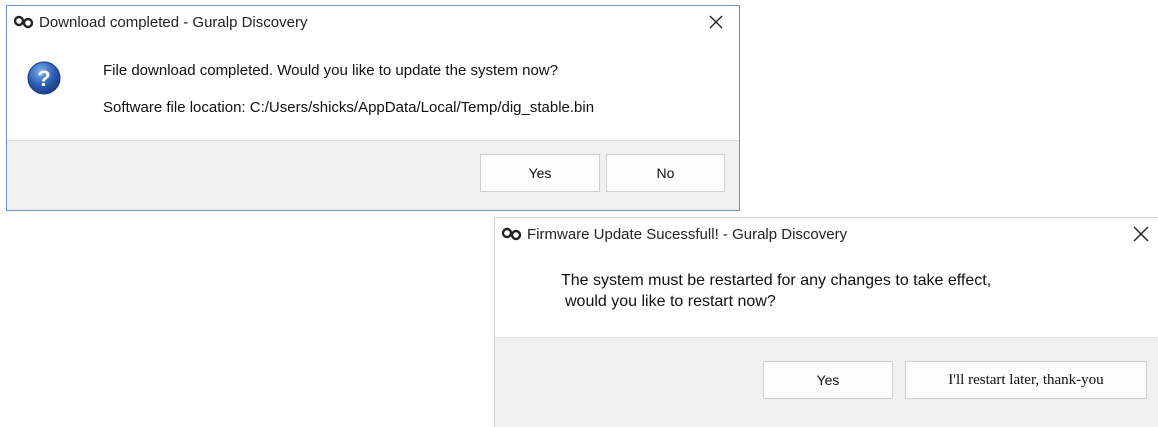 This screenshot has height=427, width=1158. What do you see at coordinates (670, 301) in the screenshot?
I see `message-text-line2: would you like to restart now?` at bounding box center [670, 301].